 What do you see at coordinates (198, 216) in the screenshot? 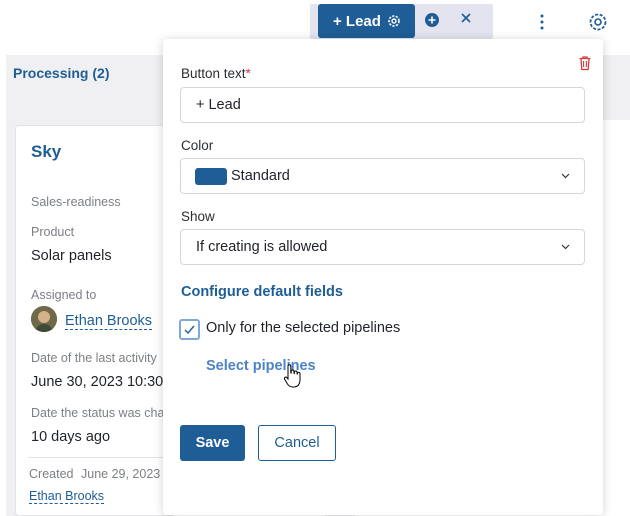
I see `show-label: Show` at bounding box center [198, 216].